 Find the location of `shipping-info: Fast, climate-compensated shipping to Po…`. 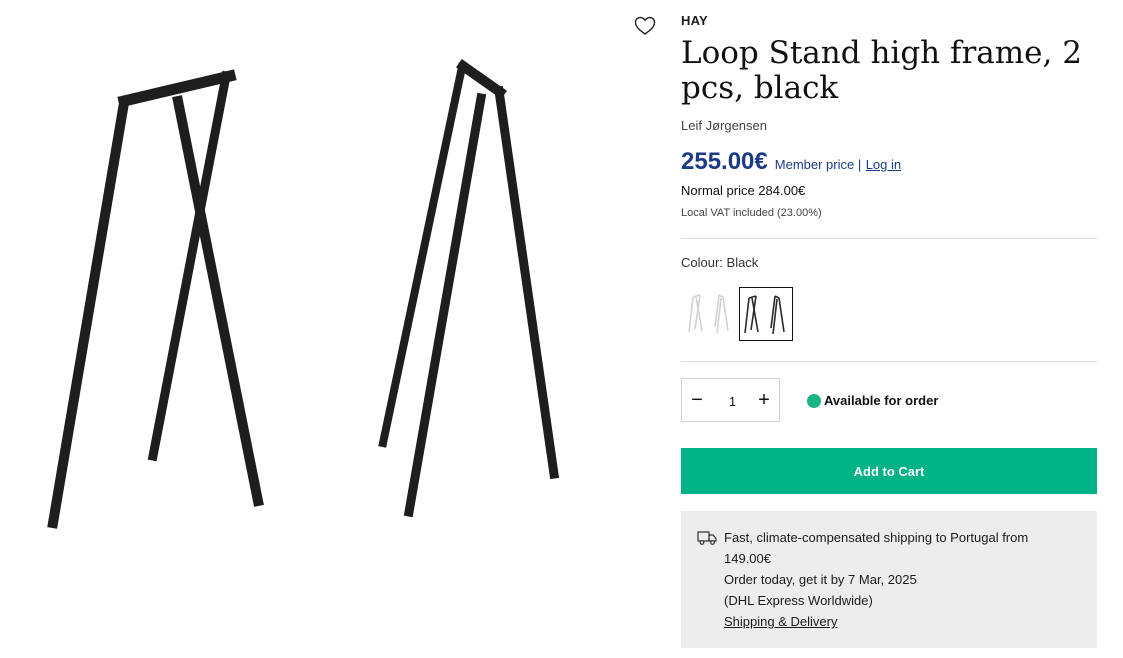

shipping-info: Fast, climate-compensated shipping to Po… is located at coordinates (889, 579).